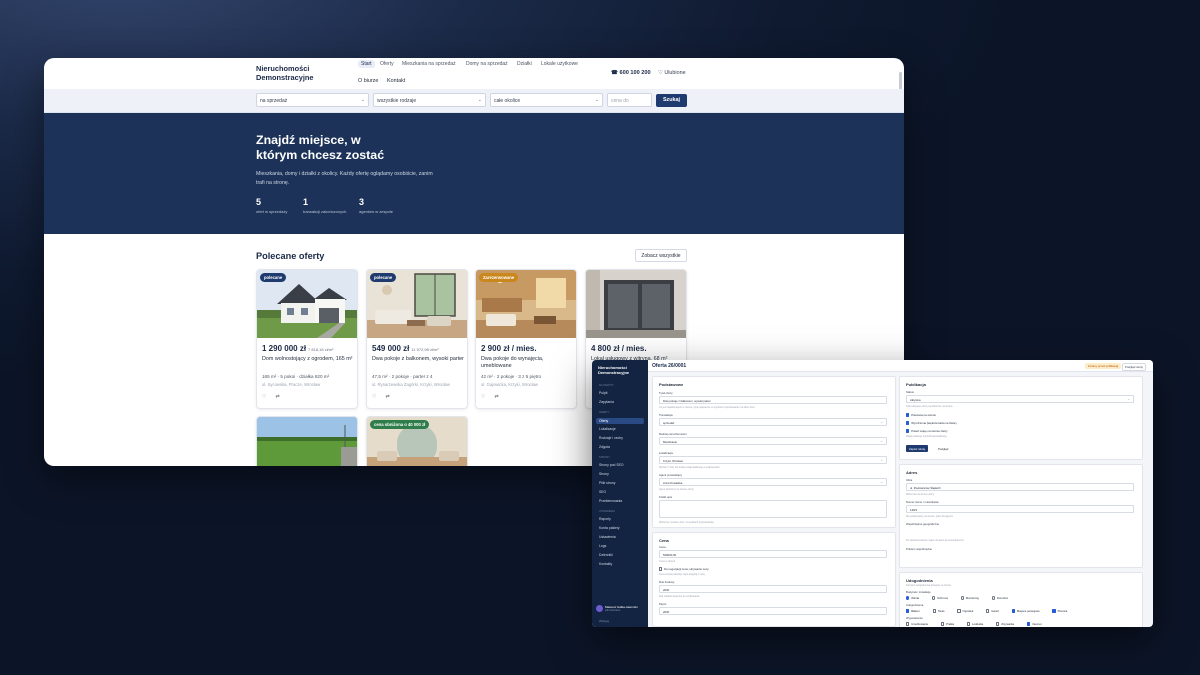  I want to click on offer-title: Dwa pokoje z balkonem, wysoki parter, so click(418, 359).